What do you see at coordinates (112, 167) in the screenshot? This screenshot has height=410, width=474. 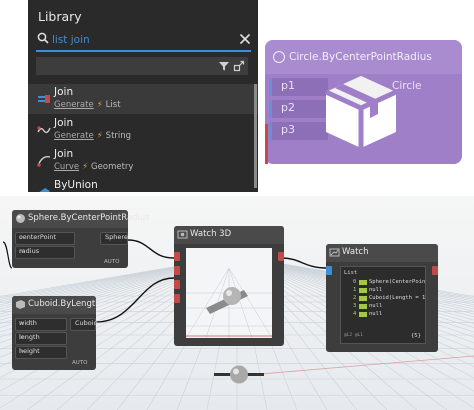 I see `result-type: Geometry` at bounding box center [112, 167].